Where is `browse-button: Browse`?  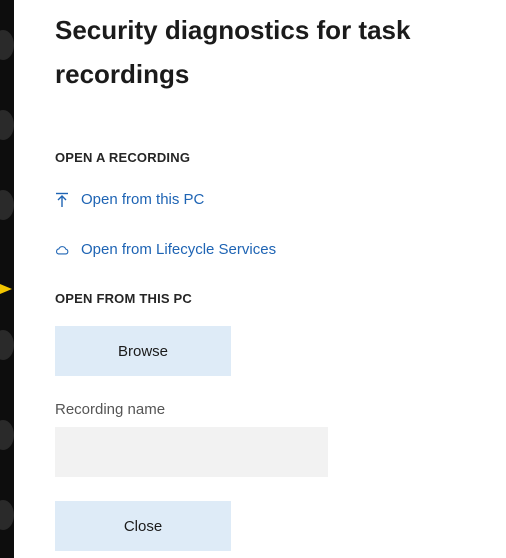 browse-button: Browse is located at coordinates (143, 351).